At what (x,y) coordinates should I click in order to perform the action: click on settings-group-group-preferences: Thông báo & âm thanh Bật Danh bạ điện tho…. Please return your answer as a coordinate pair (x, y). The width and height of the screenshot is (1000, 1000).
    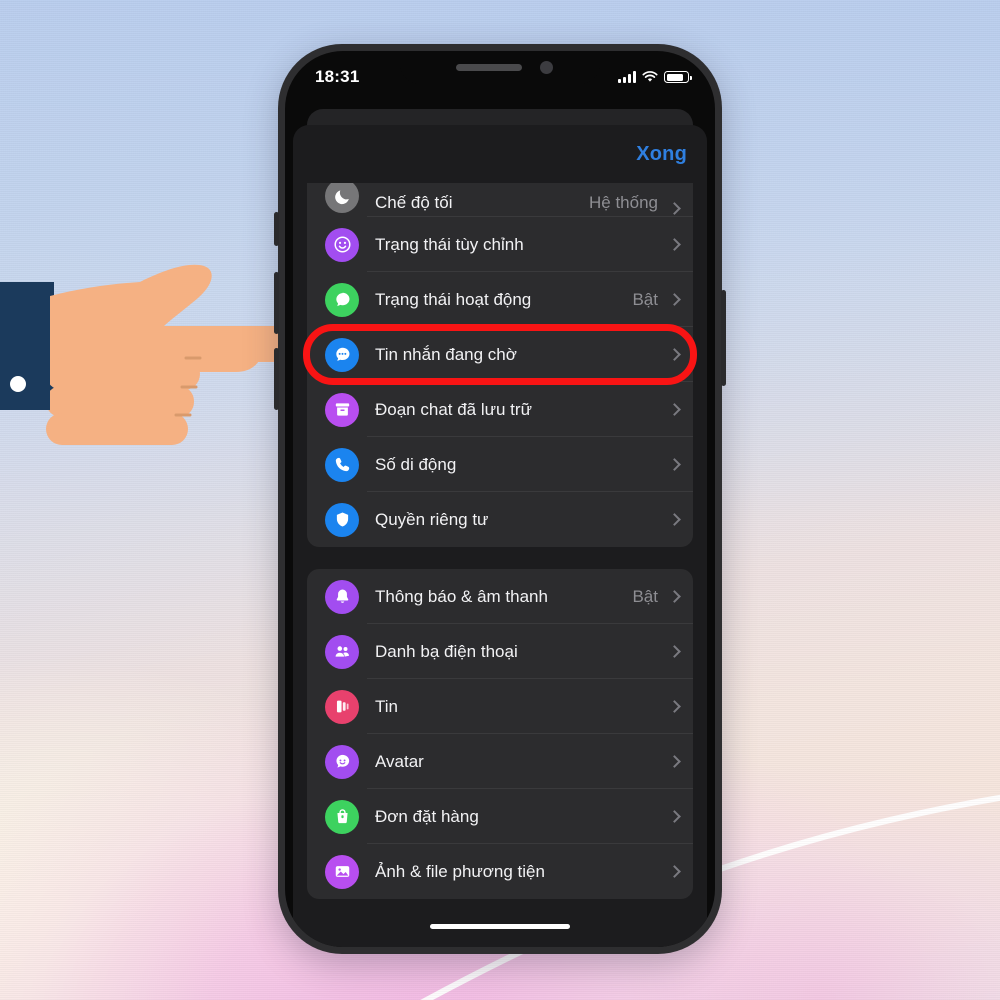
    Looking at the image, I should click on (500, 734).